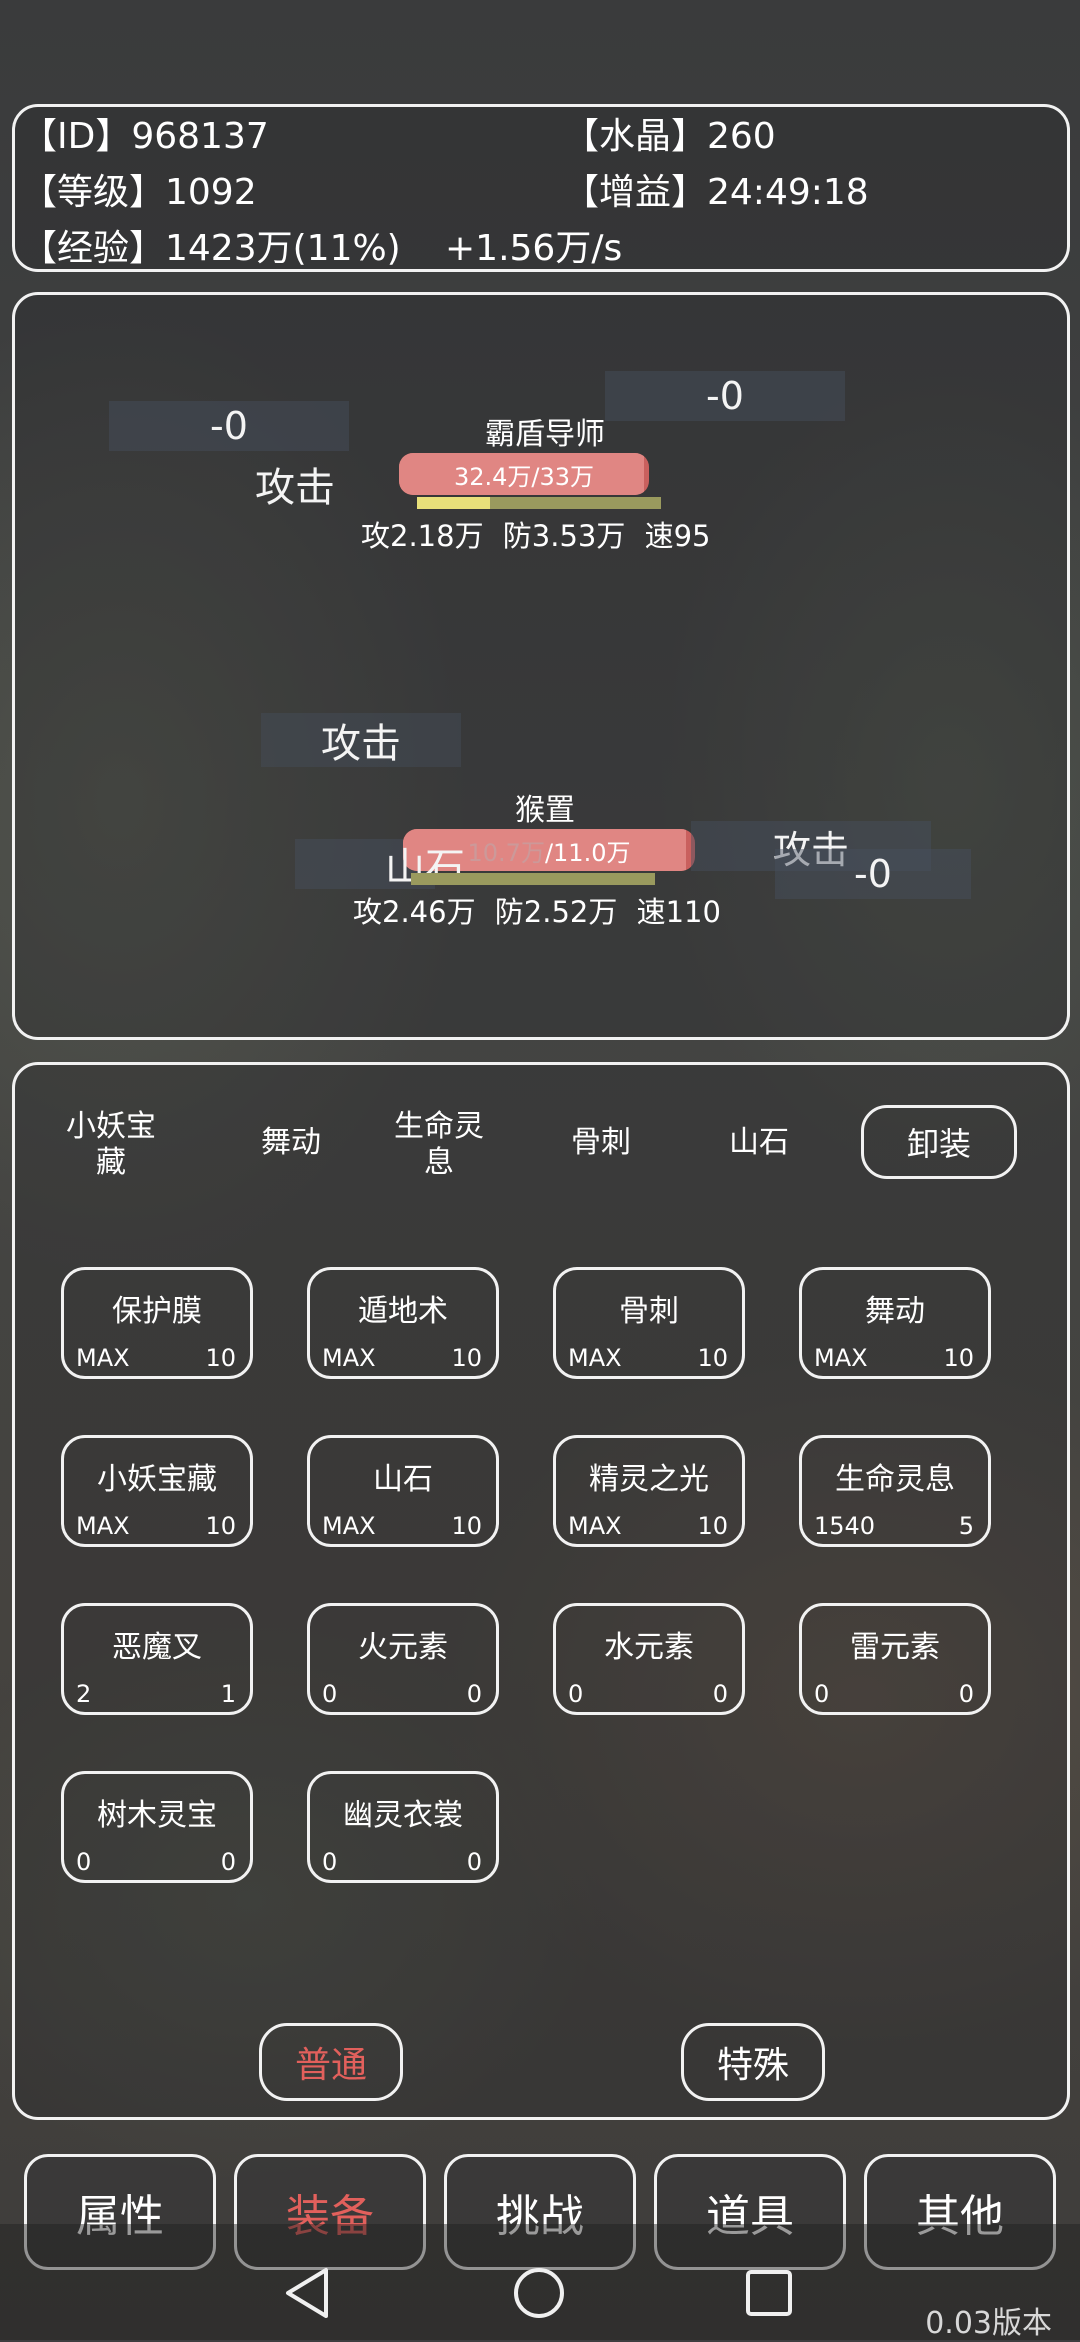  I want to click on equipped-slot-4: 骨刺, so click(601, 1143).